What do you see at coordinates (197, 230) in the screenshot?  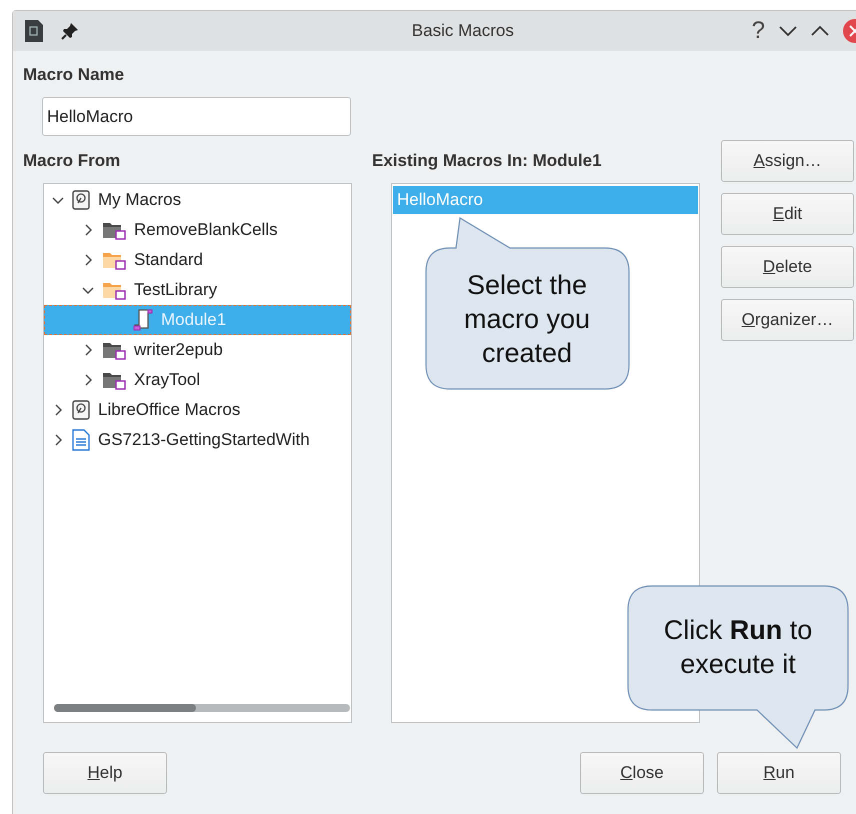 I see `tree-item: RemoveBlankCells` at bounding box center [197, 230].